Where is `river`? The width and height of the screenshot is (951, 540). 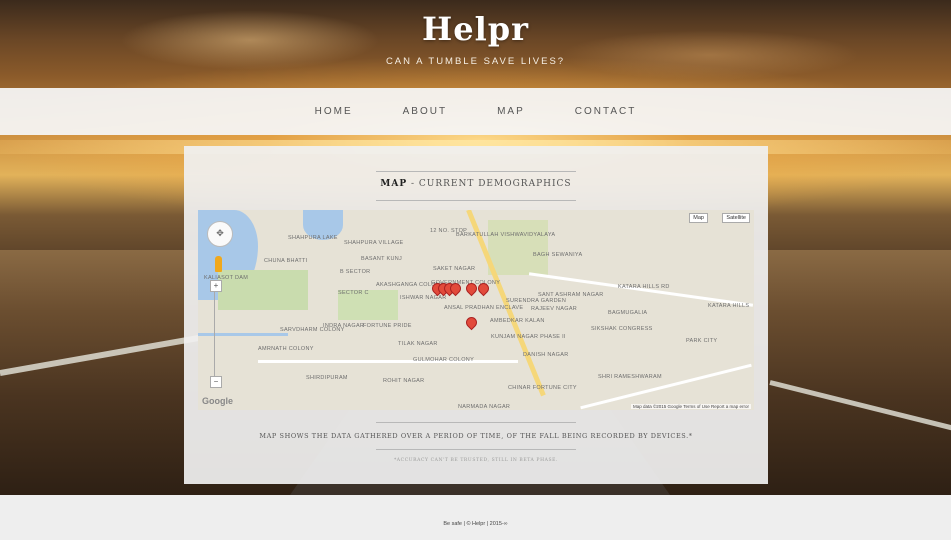 river is located at coordinates (243, 334).